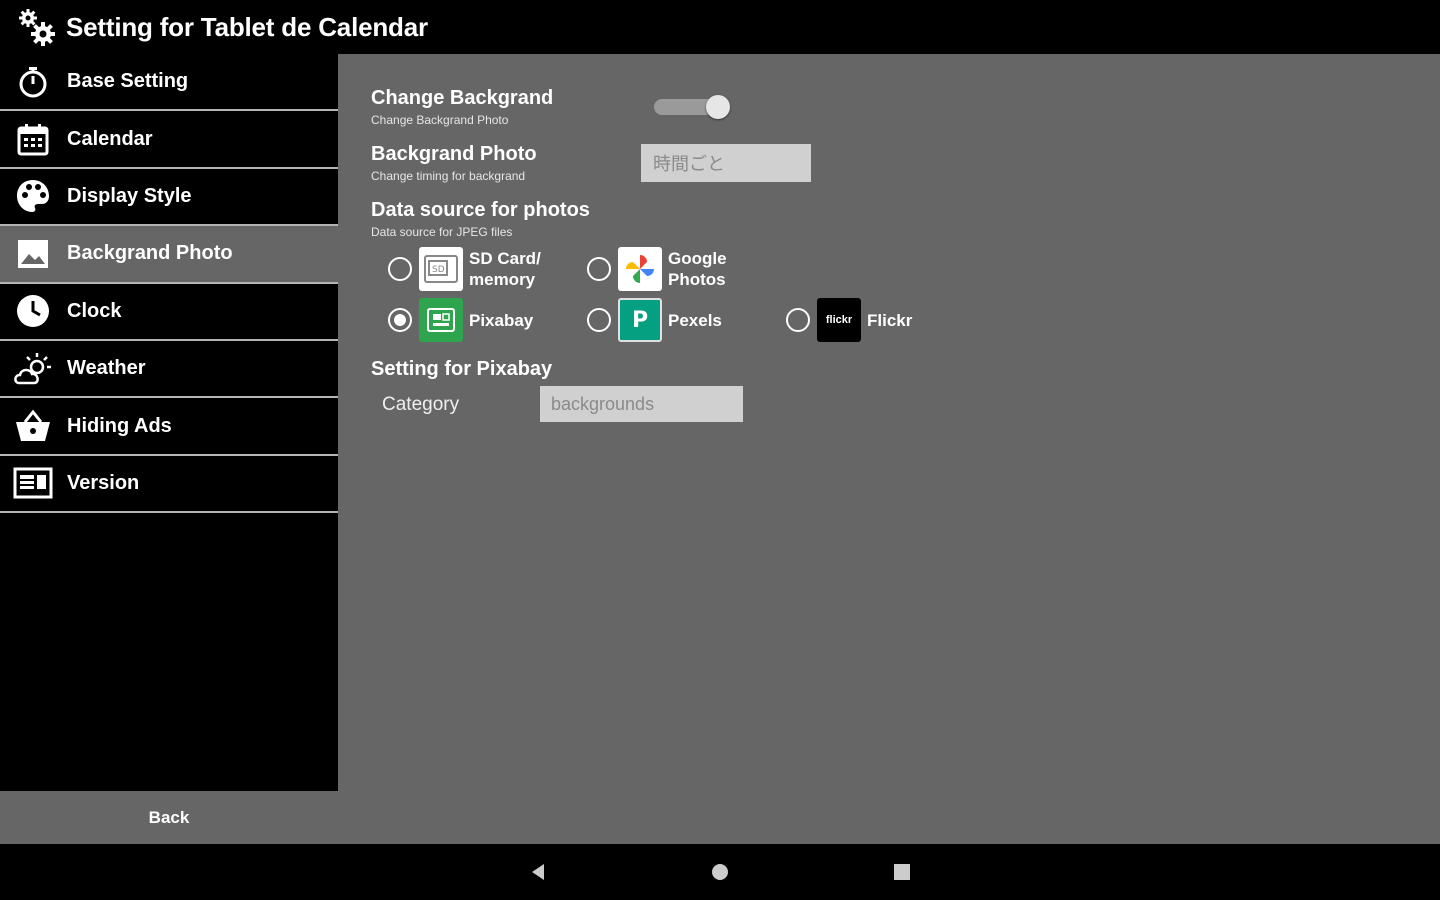 The image size is (1440, 900). I want to click on sidebar-item-display-style: Display Style, so click(169, 198).